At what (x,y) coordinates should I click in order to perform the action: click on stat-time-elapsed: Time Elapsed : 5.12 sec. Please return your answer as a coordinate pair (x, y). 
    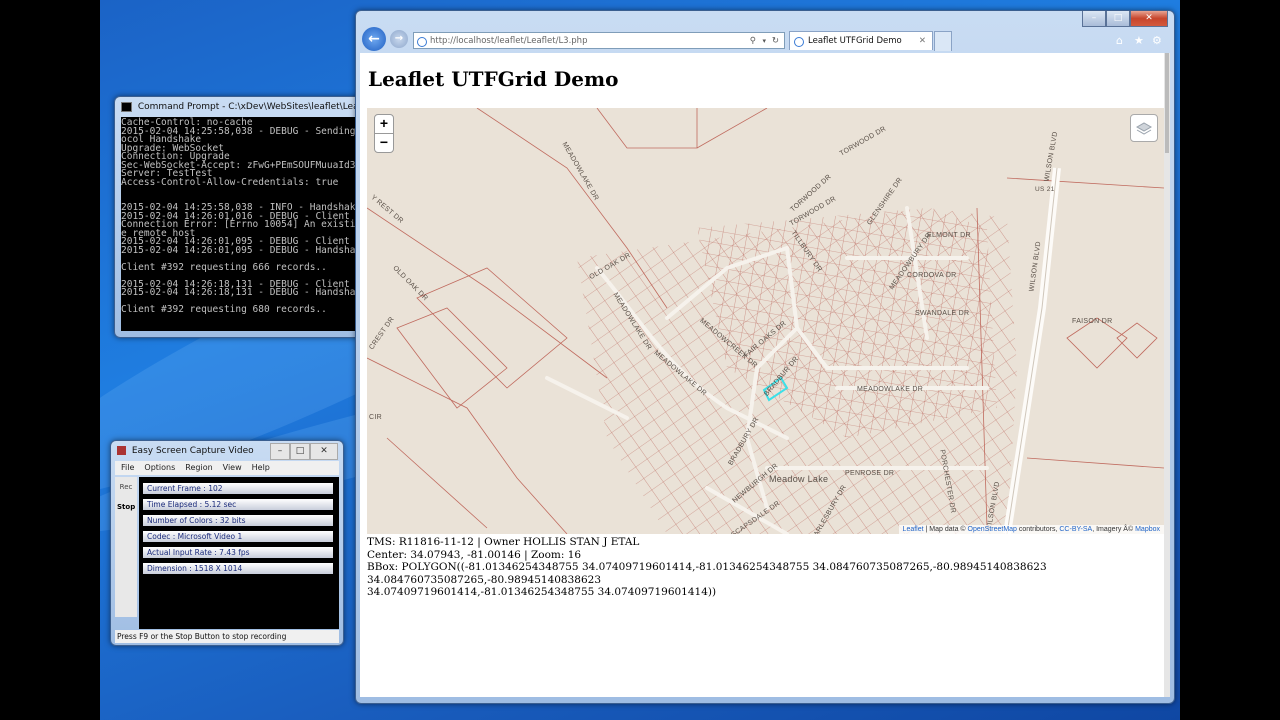
    Looking at the image, I should click on (238, 504).